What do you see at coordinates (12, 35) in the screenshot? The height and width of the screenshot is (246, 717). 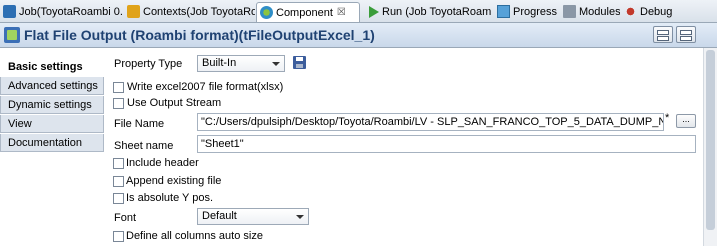 I see `output-component-icon` at bounding box center [12, 35].